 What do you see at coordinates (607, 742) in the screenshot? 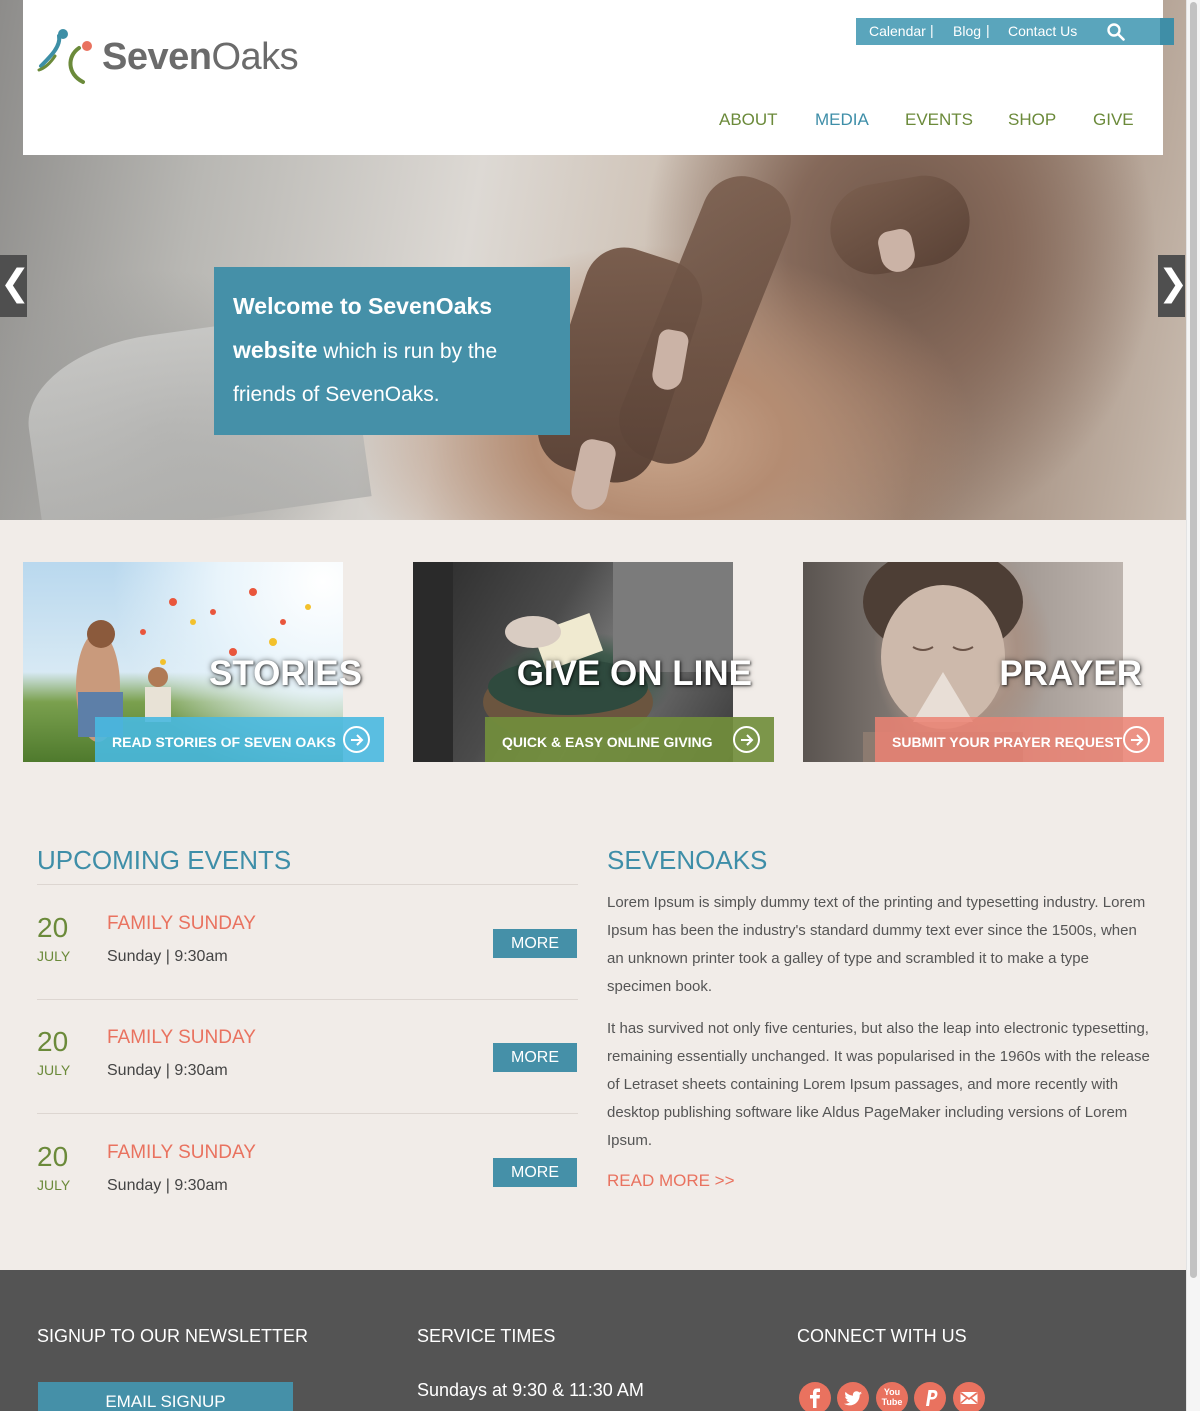
I see `card-cta-label: QUICK & EASY ONLINE GIVING` at bounding box center [607, 742].